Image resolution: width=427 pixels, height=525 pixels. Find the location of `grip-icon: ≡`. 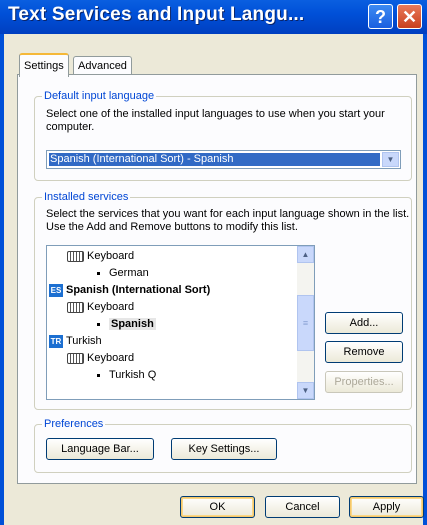

grip-icon: ≡ is located at coordinates (305, 323).